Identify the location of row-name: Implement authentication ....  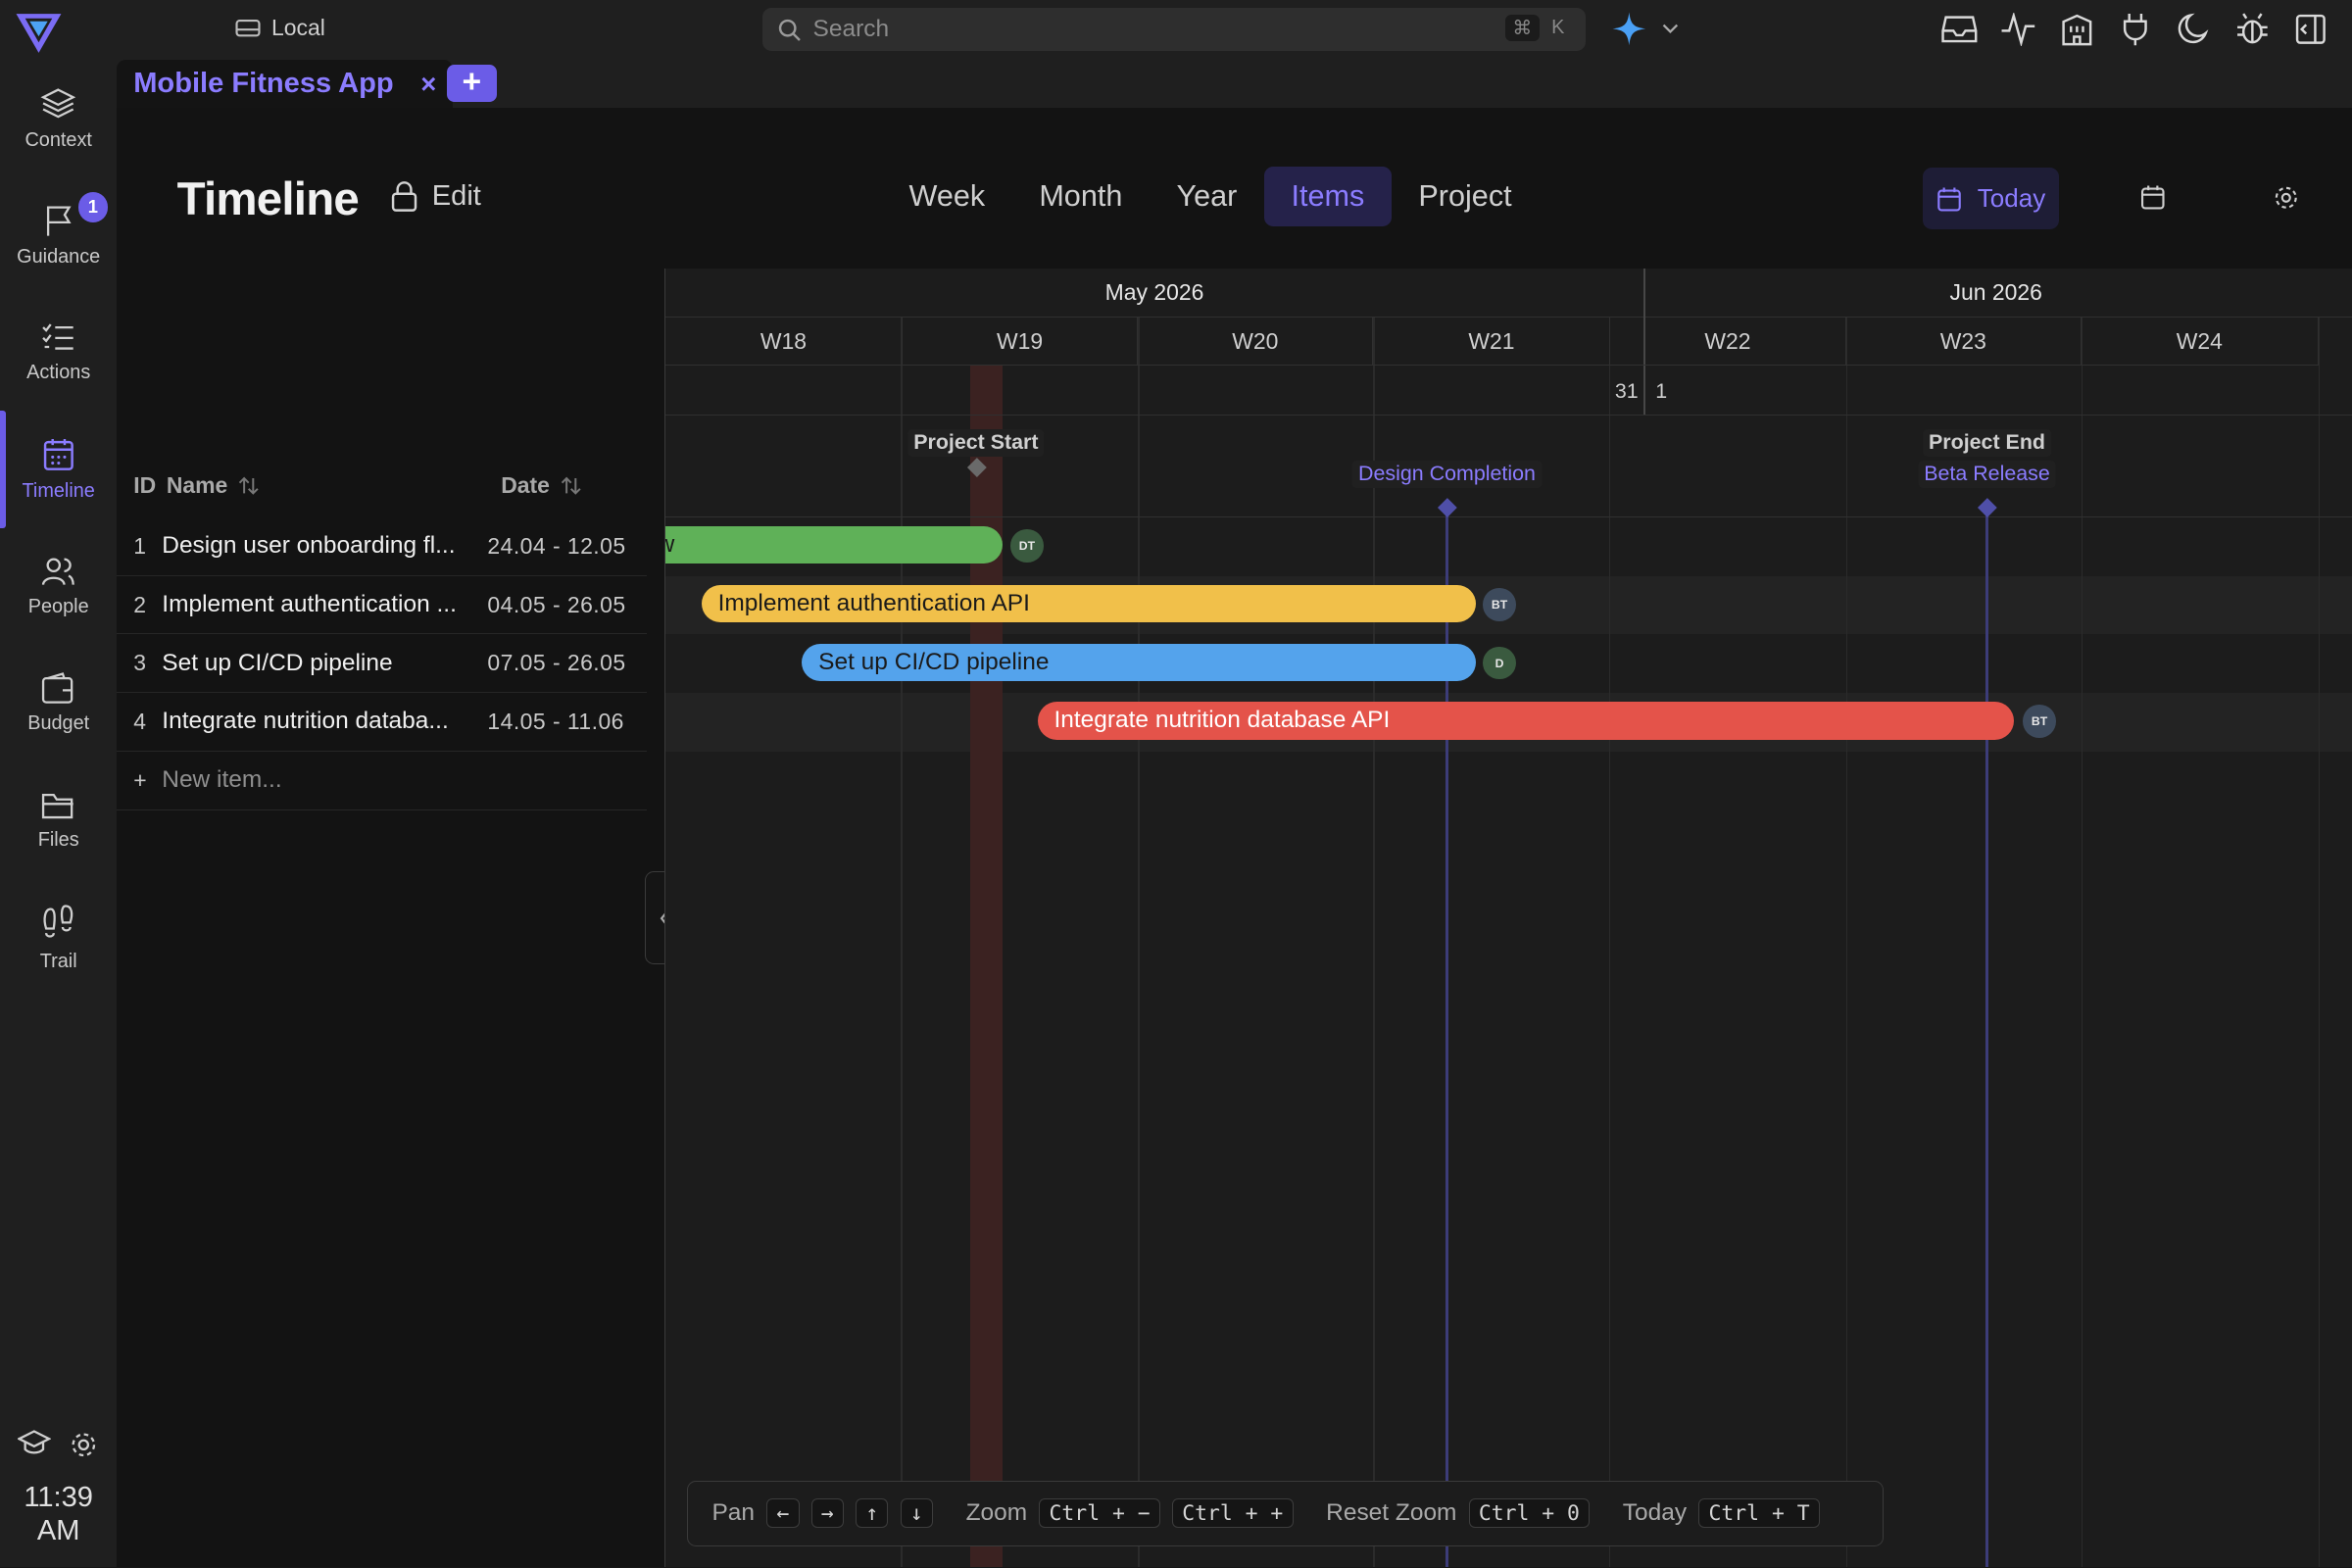
(309, 604).